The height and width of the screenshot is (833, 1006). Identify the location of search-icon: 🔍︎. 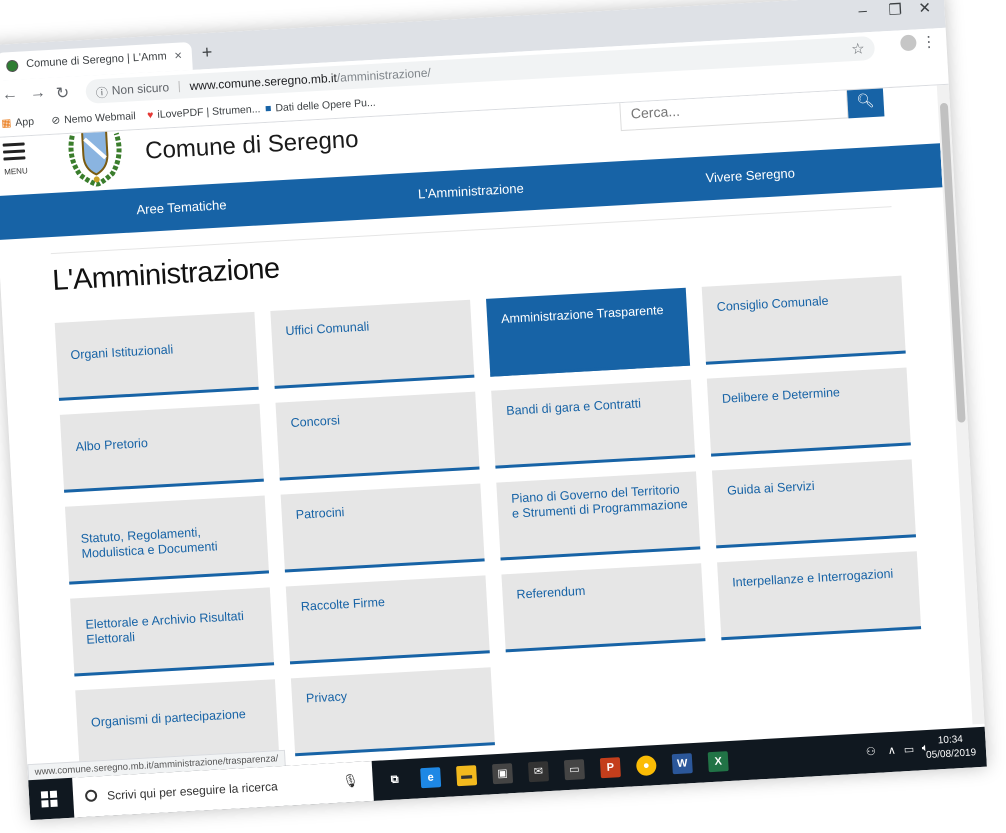
(865, 100).